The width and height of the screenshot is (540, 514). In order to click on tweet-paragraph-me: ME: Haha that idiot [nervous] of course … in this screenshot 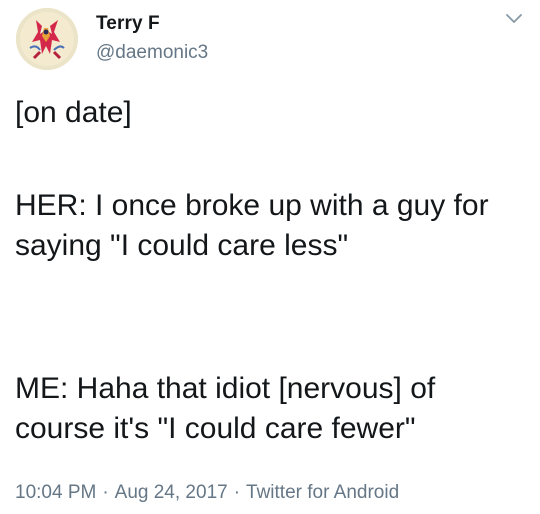, I will do `click(225, 408)`.